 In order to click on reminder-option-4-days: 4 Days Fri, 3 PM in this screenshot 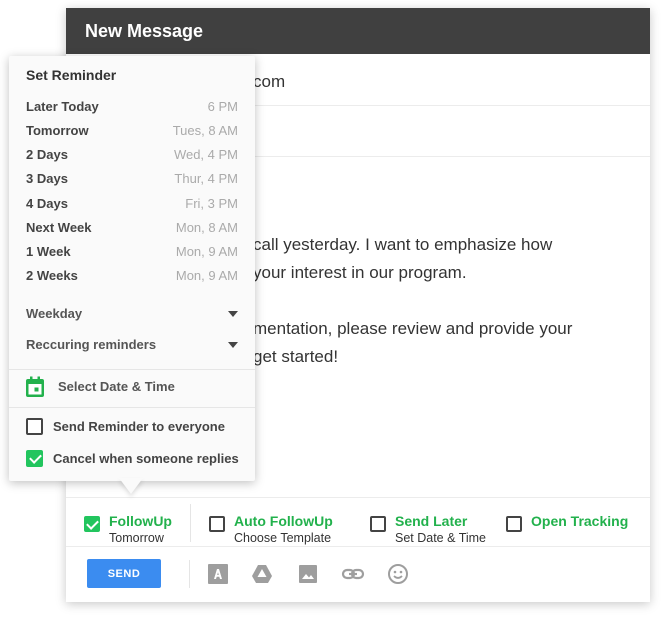, I will do `click(132, 206)`.